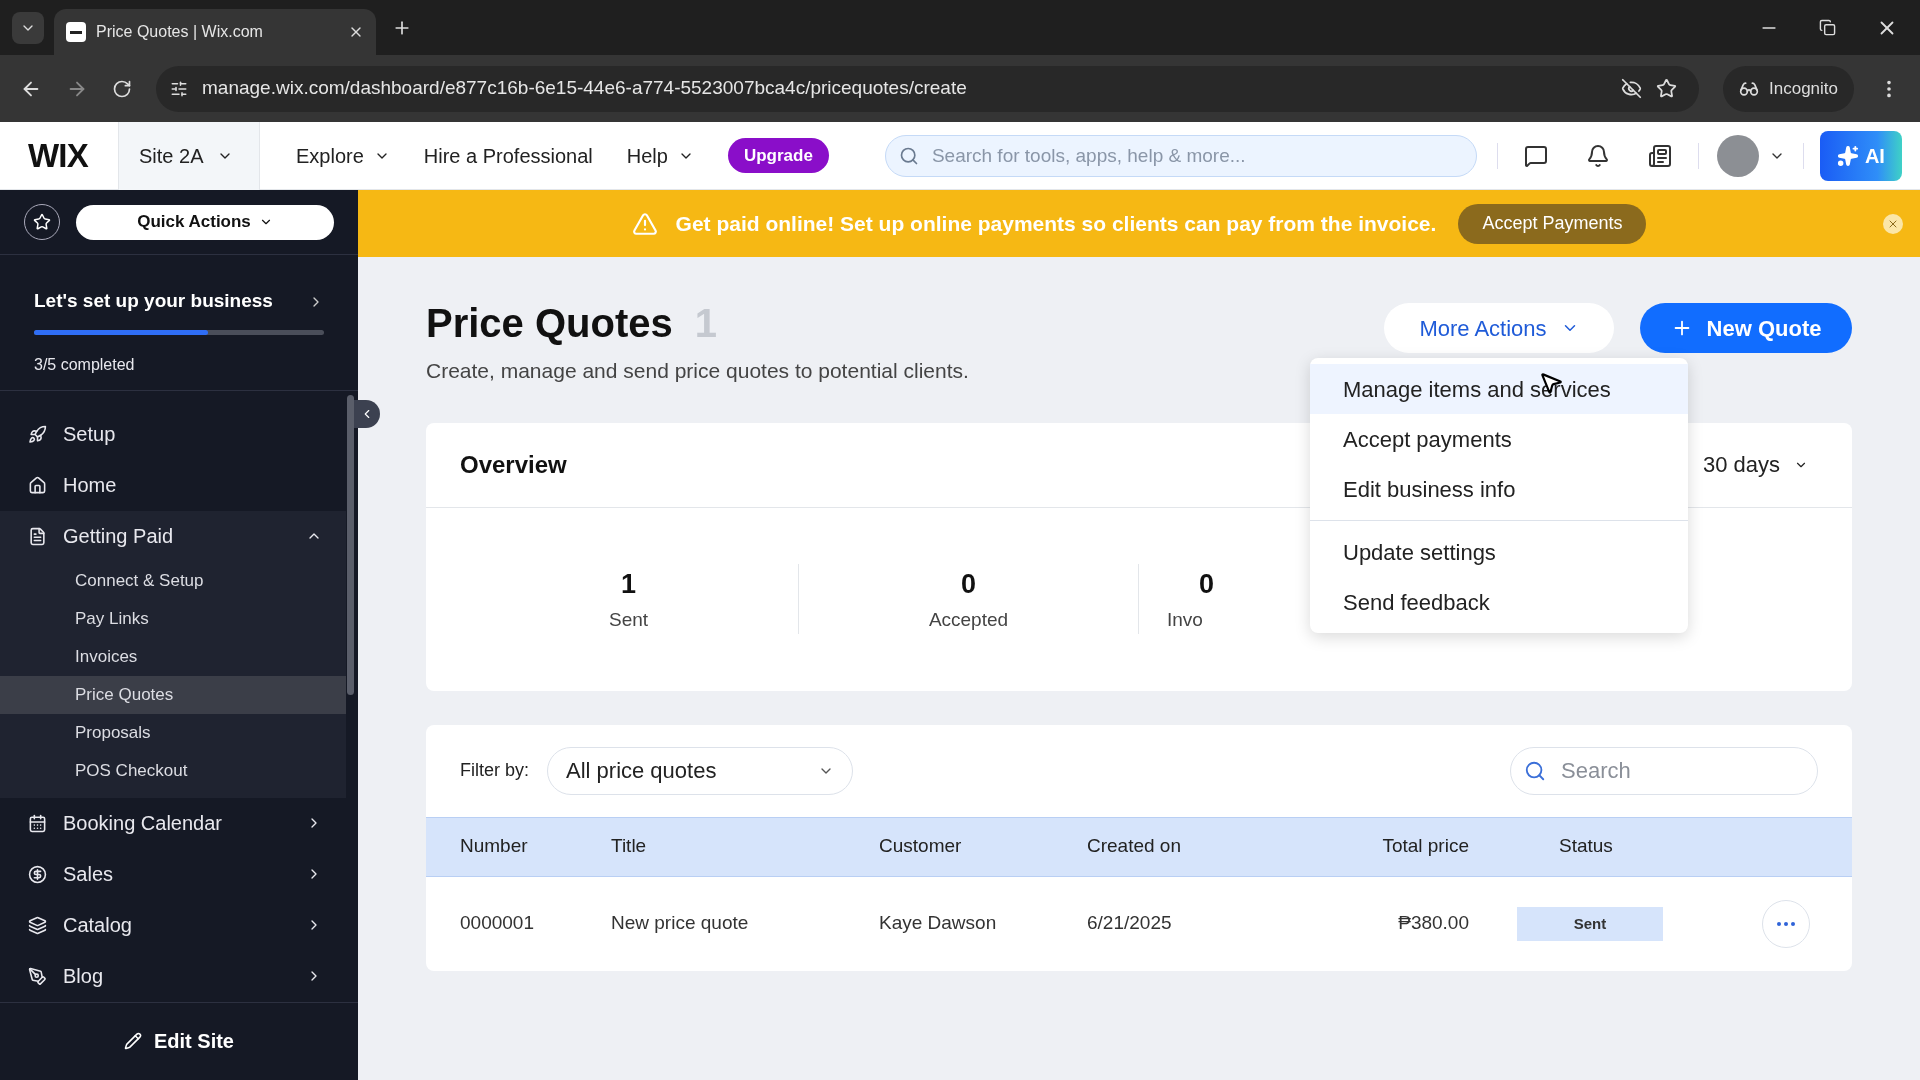 This screenshot has height=1080, width=1920. I want to click on page-subtitle: Create, manage and send price quotes to potential clients., so click(697, 371).